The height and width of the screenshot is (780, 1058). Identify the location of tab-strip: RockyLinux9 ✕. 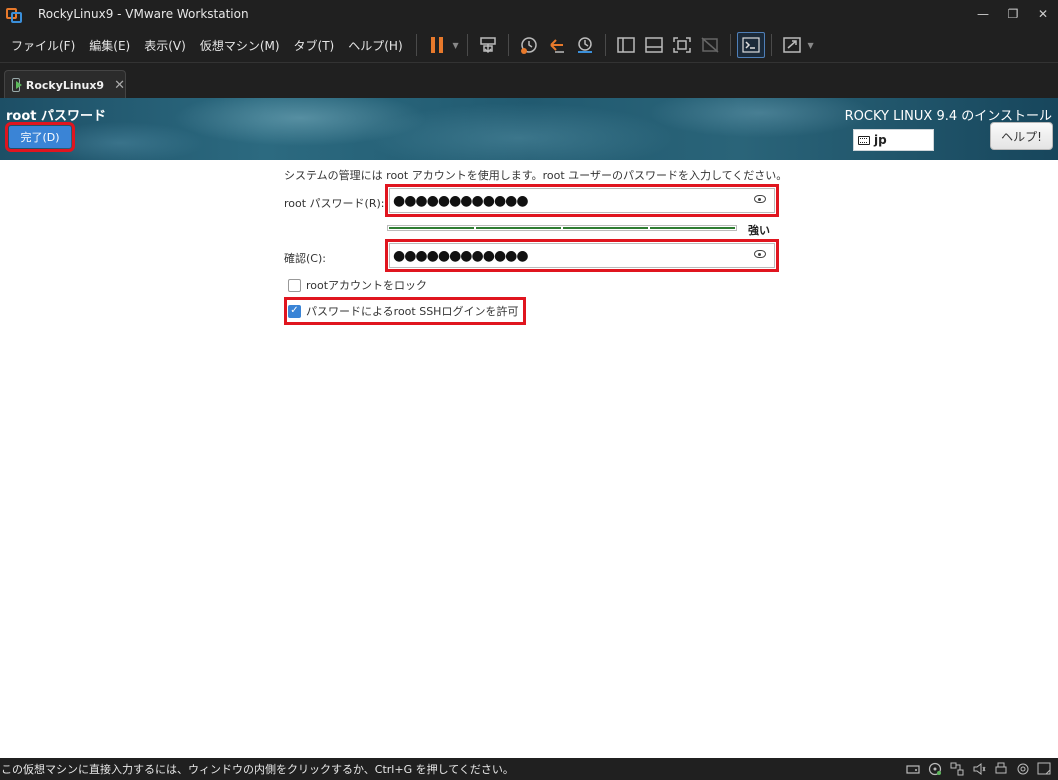
(529, 80).